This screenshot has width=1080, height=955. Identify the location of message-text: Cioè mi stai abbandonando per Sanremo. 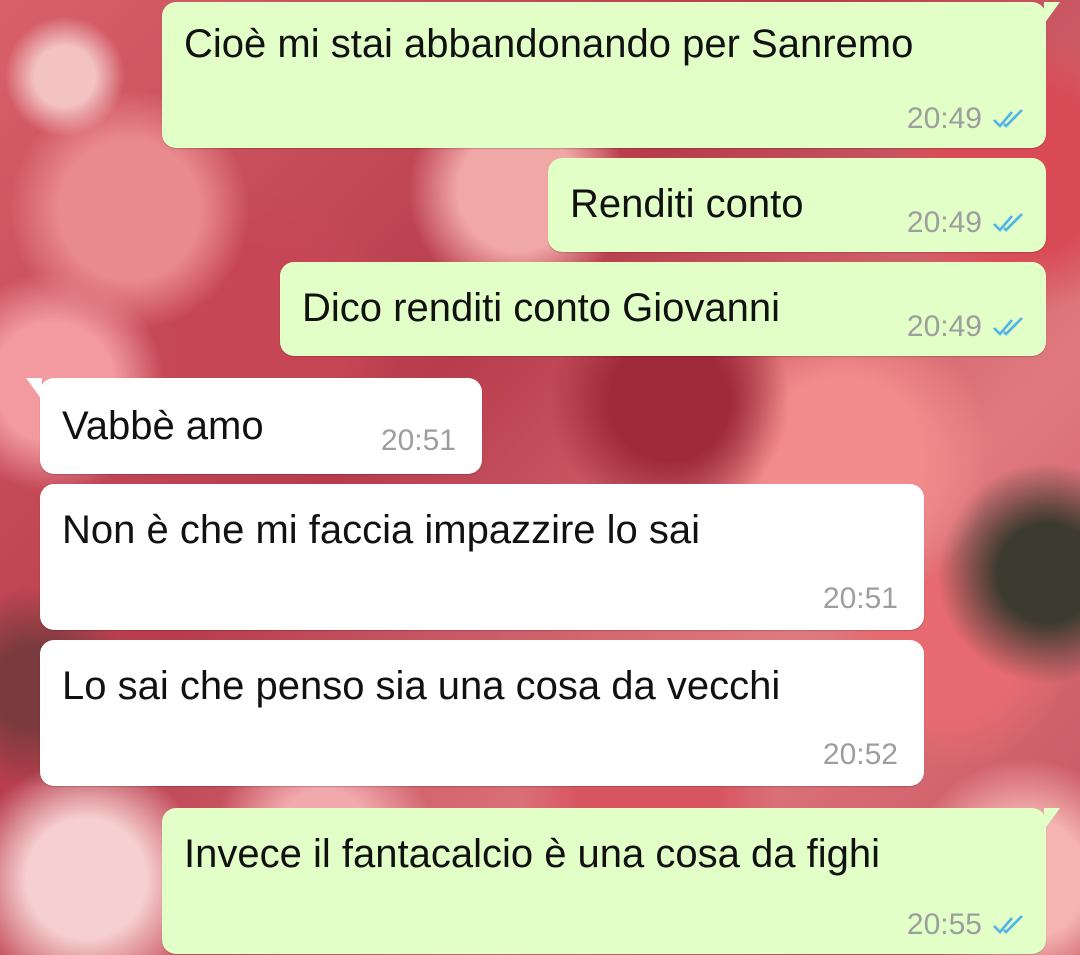
(549, 44).